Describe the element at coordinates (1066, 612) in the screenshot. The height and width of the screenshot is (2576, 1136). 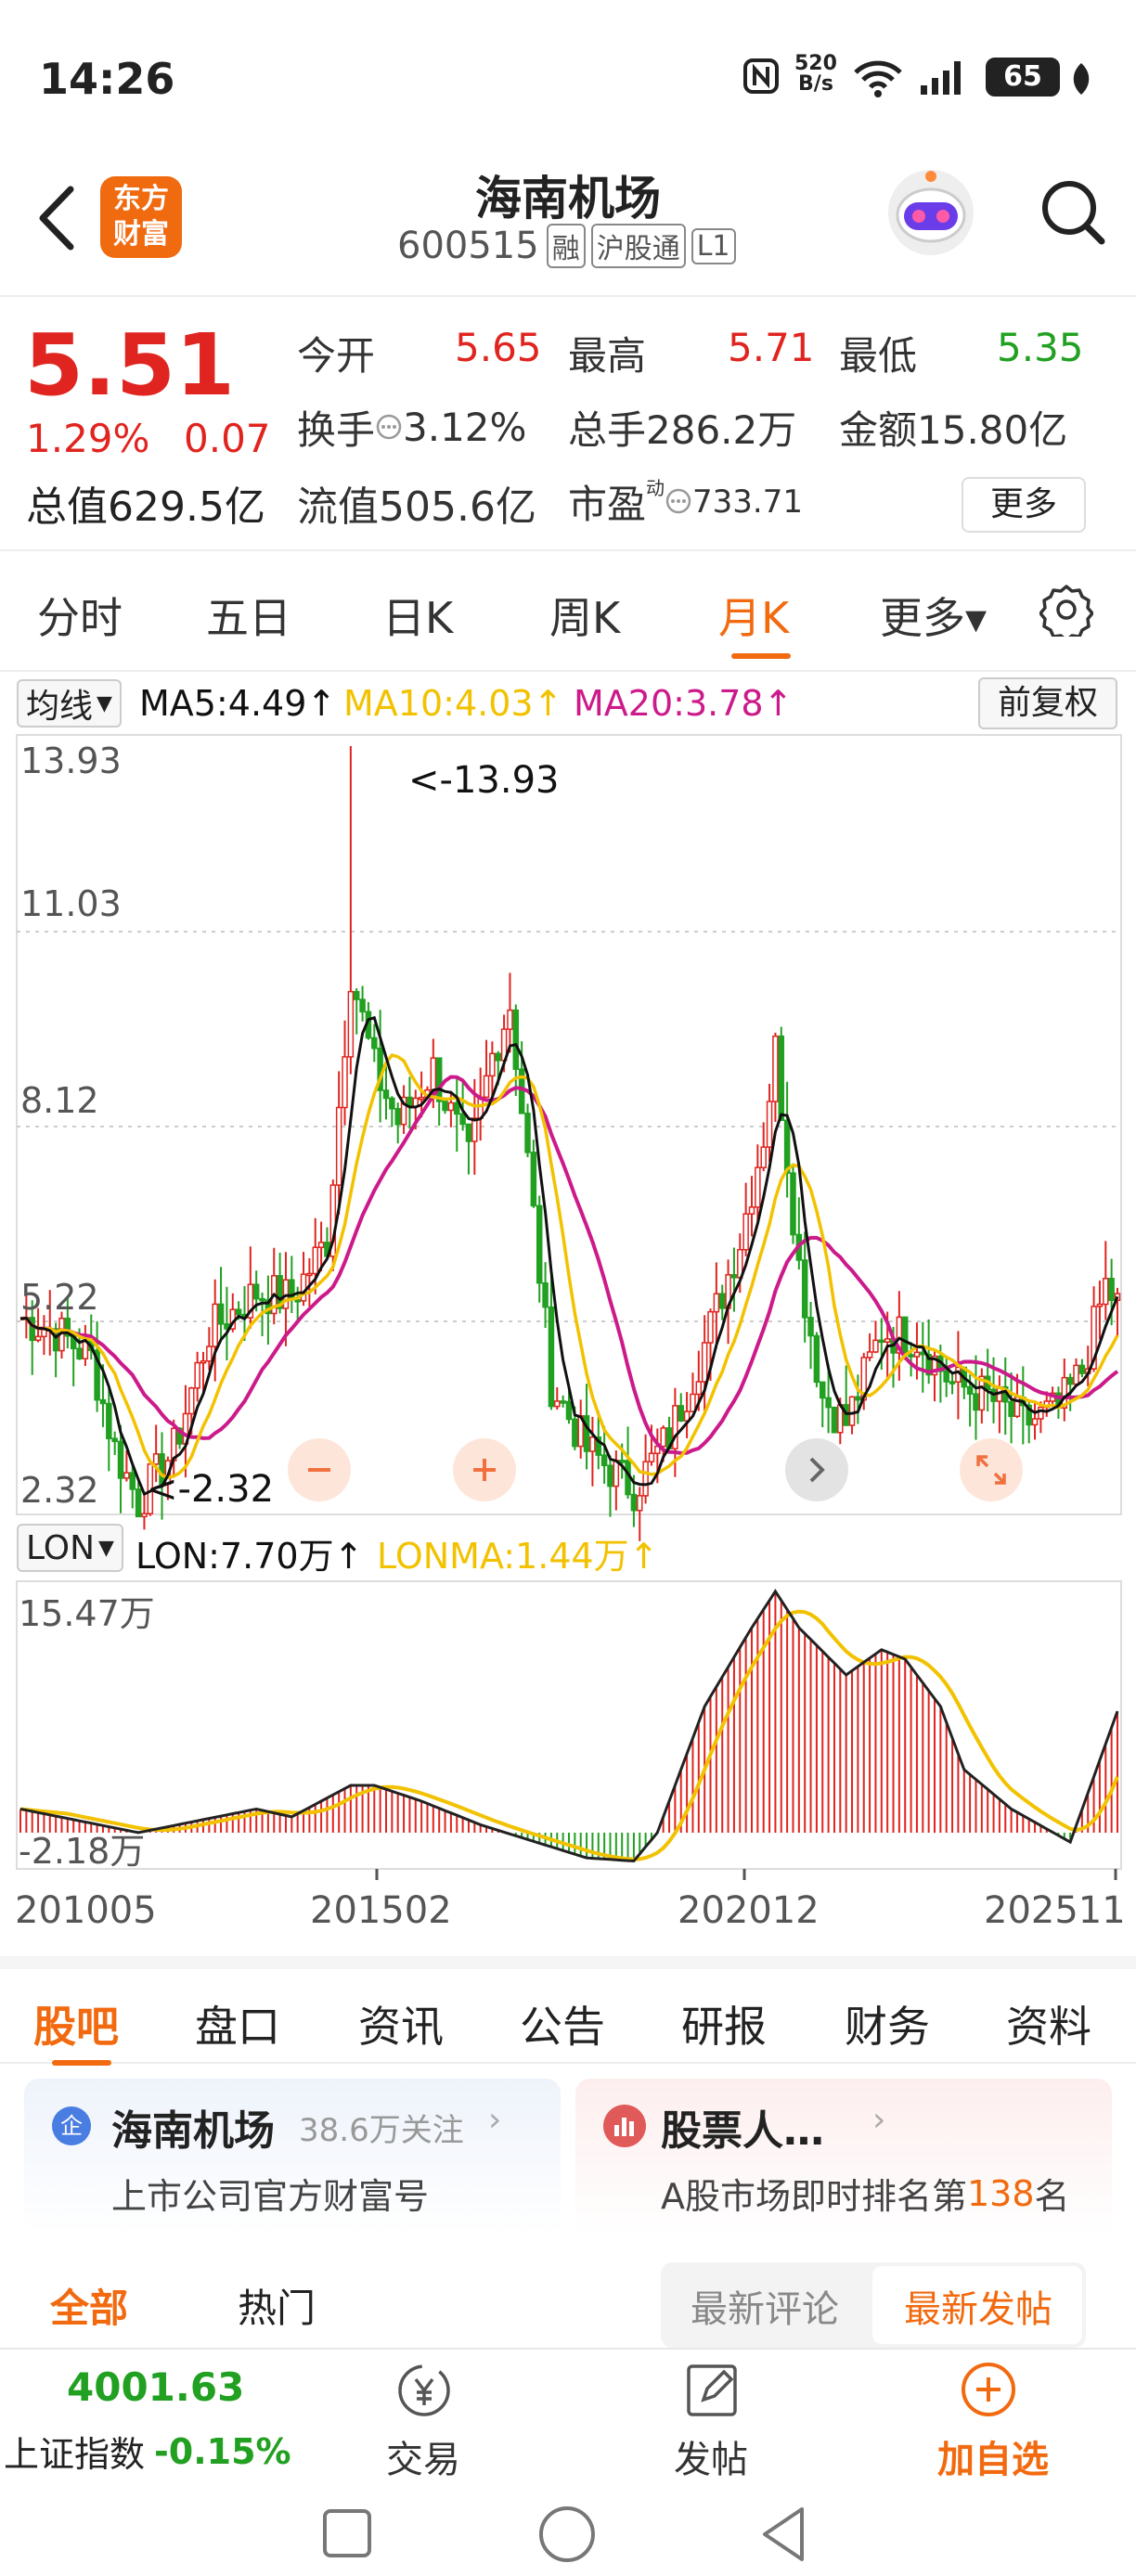
I see `settings-gear-icon` at that location.